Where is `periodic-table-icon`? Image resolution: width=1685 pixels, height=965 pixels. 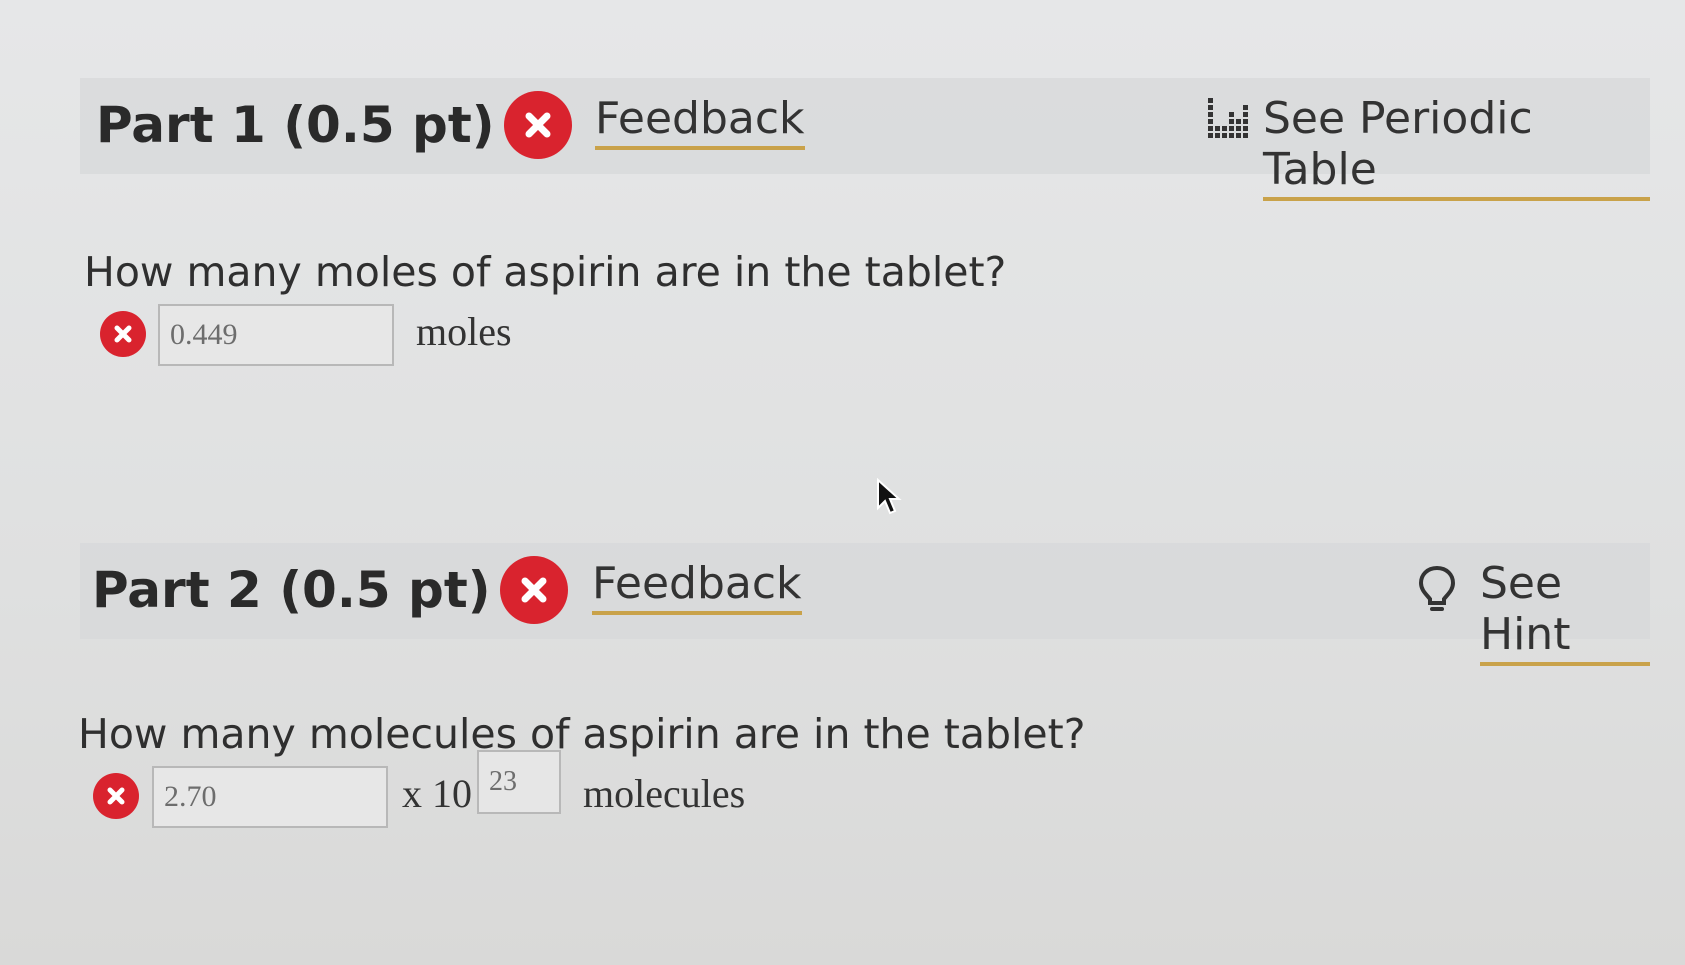 periodic-table-icon is located at coordinates (1231, 120).